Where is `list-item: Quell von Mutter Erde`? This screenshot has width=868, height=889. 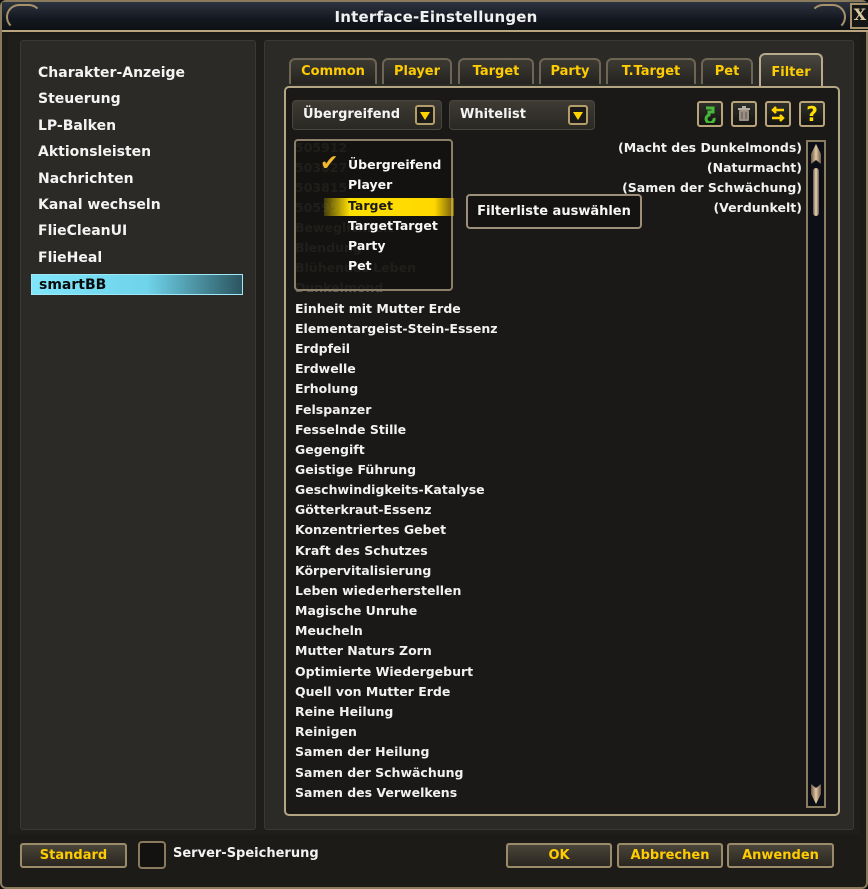
list-item: Quell von Mutter Erde is located at coordinates (372, 692).